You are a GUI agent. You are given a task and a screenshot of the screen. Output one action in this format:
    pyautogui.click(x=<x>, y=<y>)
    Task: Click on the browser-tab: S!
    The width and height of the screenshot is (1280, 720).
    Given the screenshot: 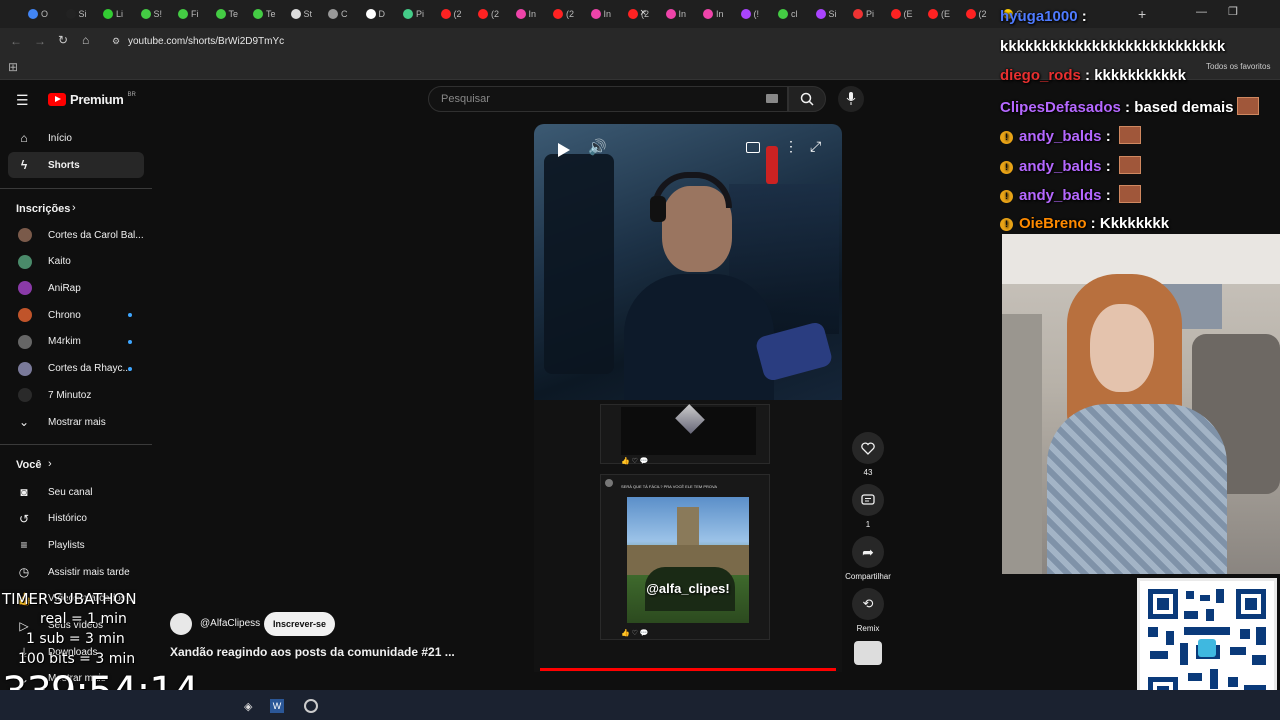 What is the action you would take?
    pyautogui.click(x=155, y=14)
    